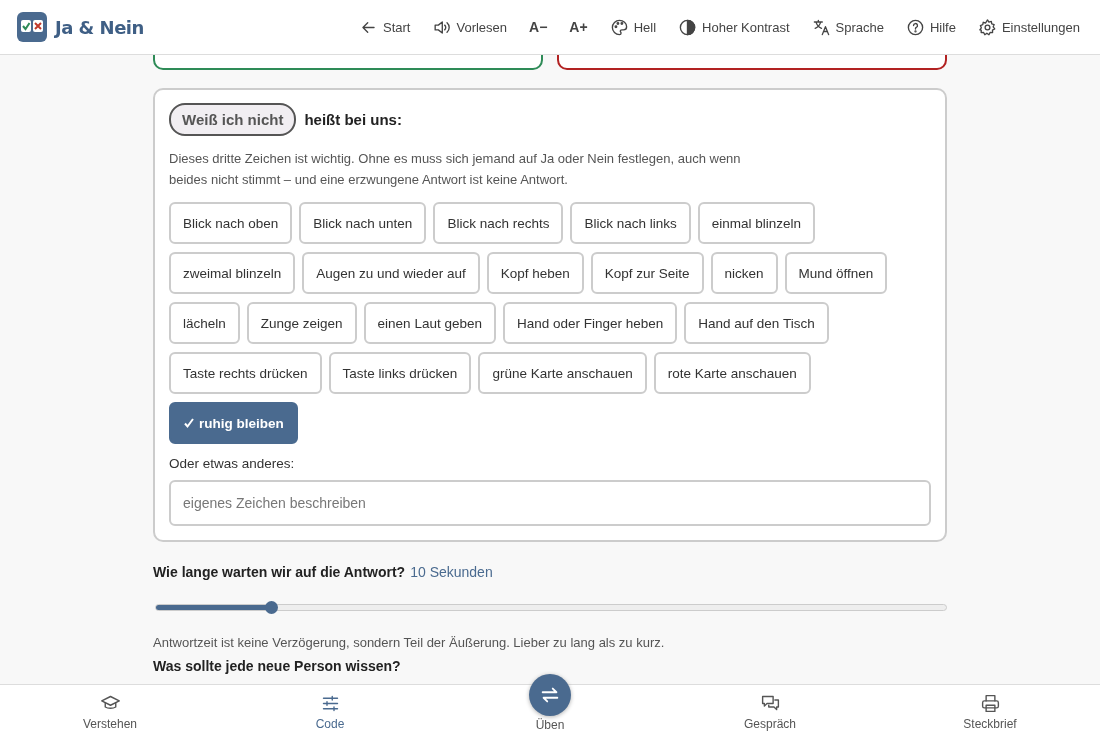  I want to click on toolbar-button: Sprache, so click(847, 27).